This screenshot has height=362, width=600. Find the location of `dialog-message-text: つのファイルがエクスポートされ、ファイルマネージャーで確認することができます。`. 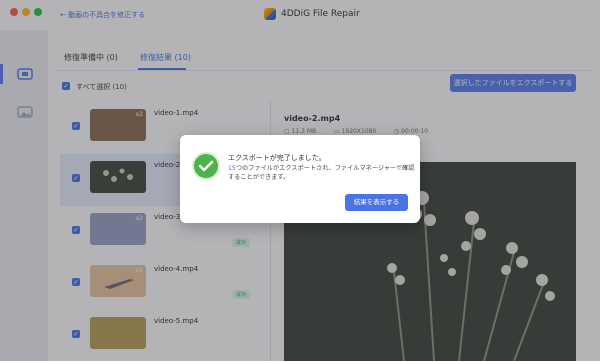

dialog-message-text: つのファイルがエクスポートされ、ファイルマネージャーで確認することができます。 is located at coordinates (321, 173).